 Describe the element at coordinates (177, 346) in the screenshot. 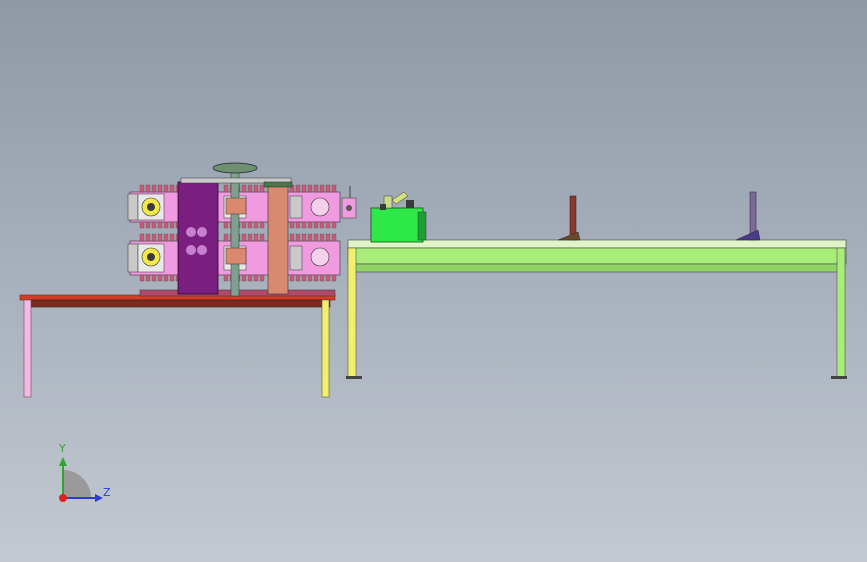

I see `left-table` at that location.